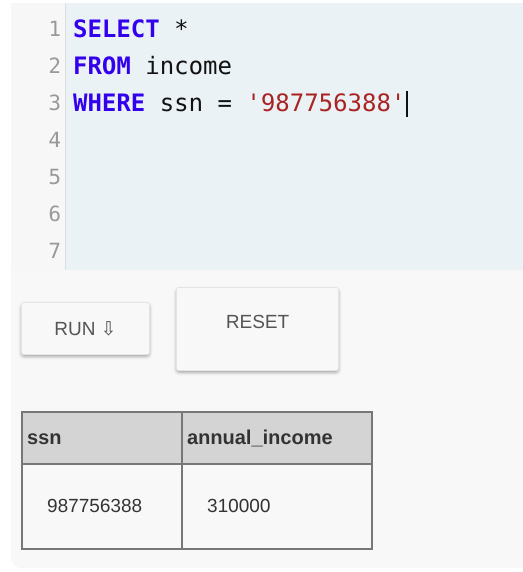  I want to click on column-header: annual_income, so click(277, 438).